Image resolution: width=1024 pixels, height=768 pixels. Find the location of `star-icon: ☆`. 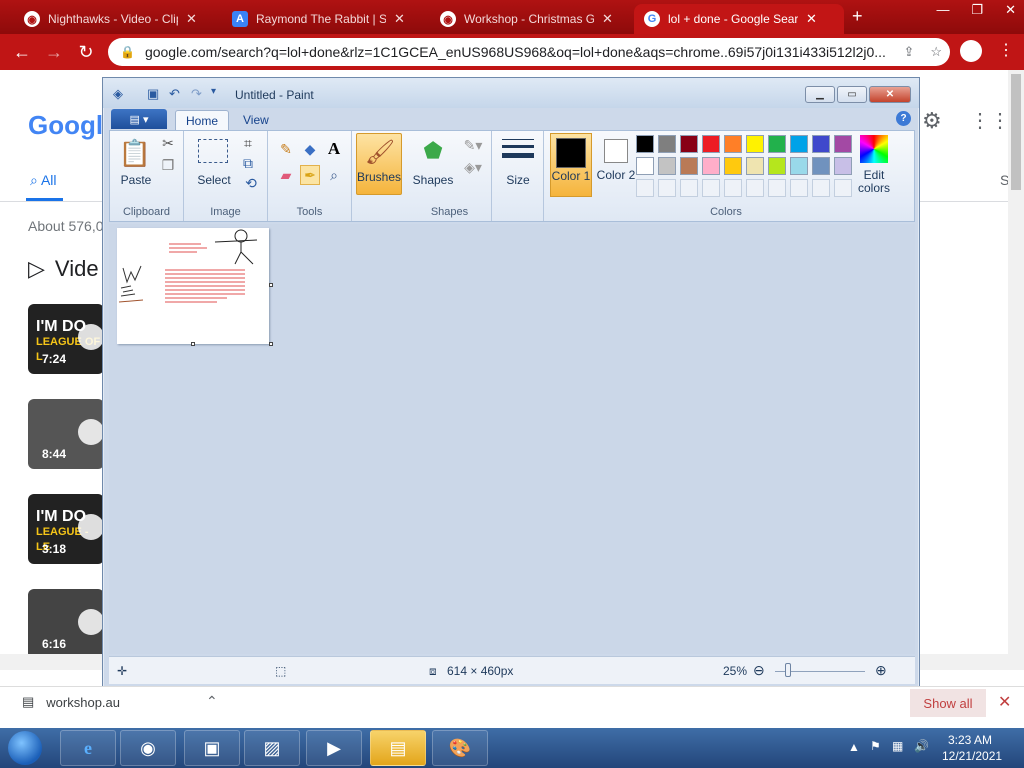

star-icon: ☆ is located at coordinates (936, 52).